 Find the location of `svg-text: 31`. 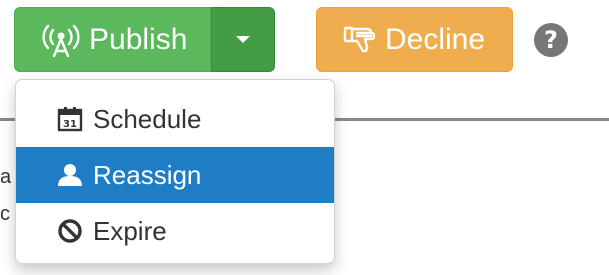

svg-text: 31 is located at coordinates (70, 124).